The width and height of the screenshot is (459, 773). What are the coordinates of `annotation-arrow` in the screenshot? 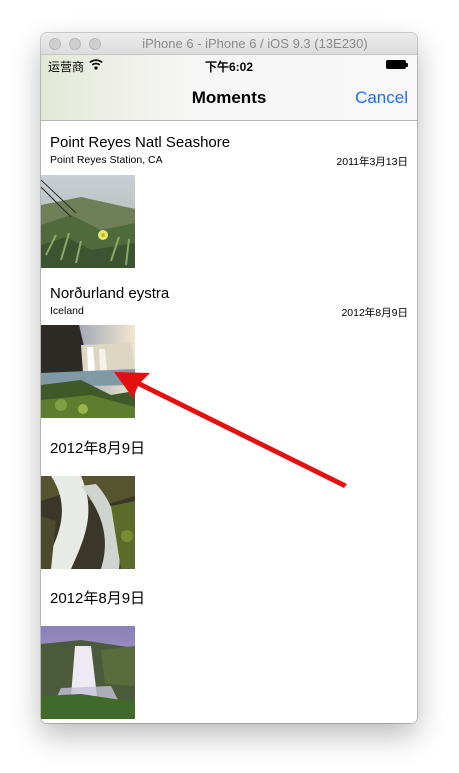 It's located at (230, 430).